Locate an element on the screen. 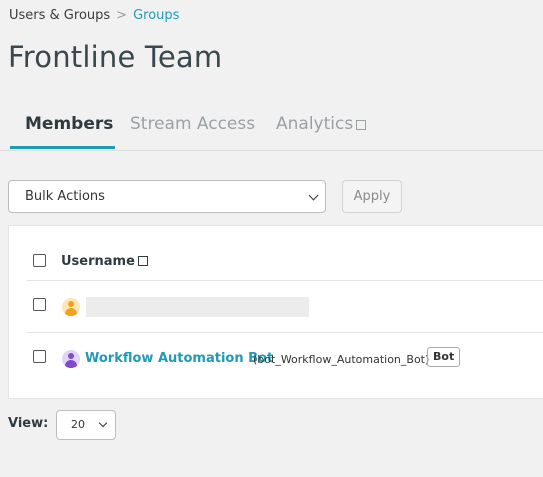 Image resolution: width=543 pixels, height=477 pixels. bulk-actions-value: Bulk Actions is located at coordinates (65, 196).